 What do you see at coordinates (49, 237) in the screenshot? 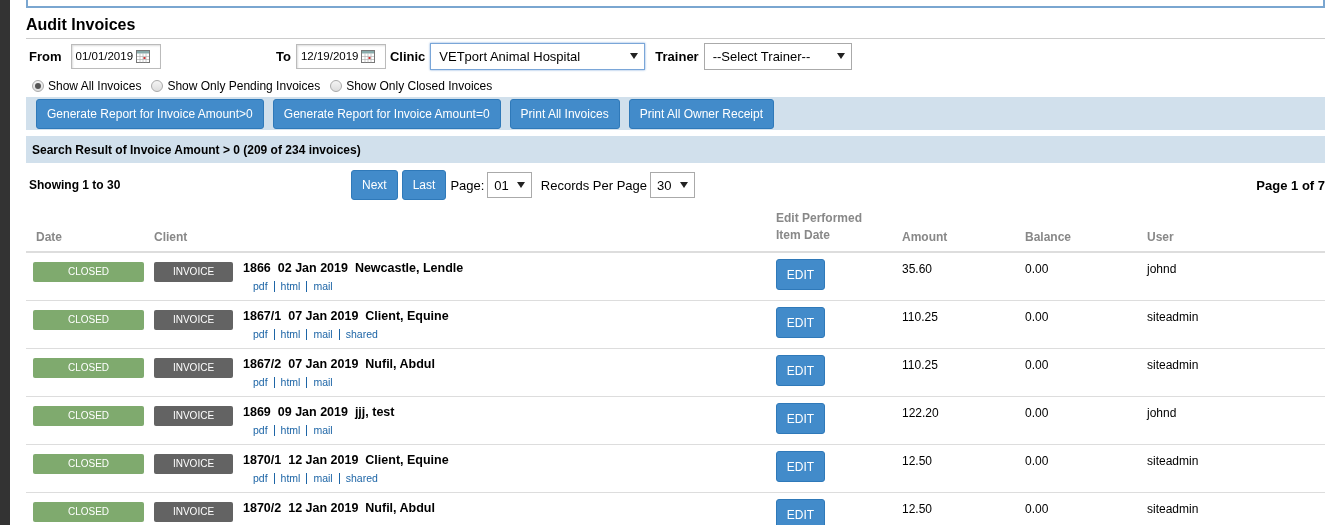
I see `column-header: Date` at bounding box center [49, 237].